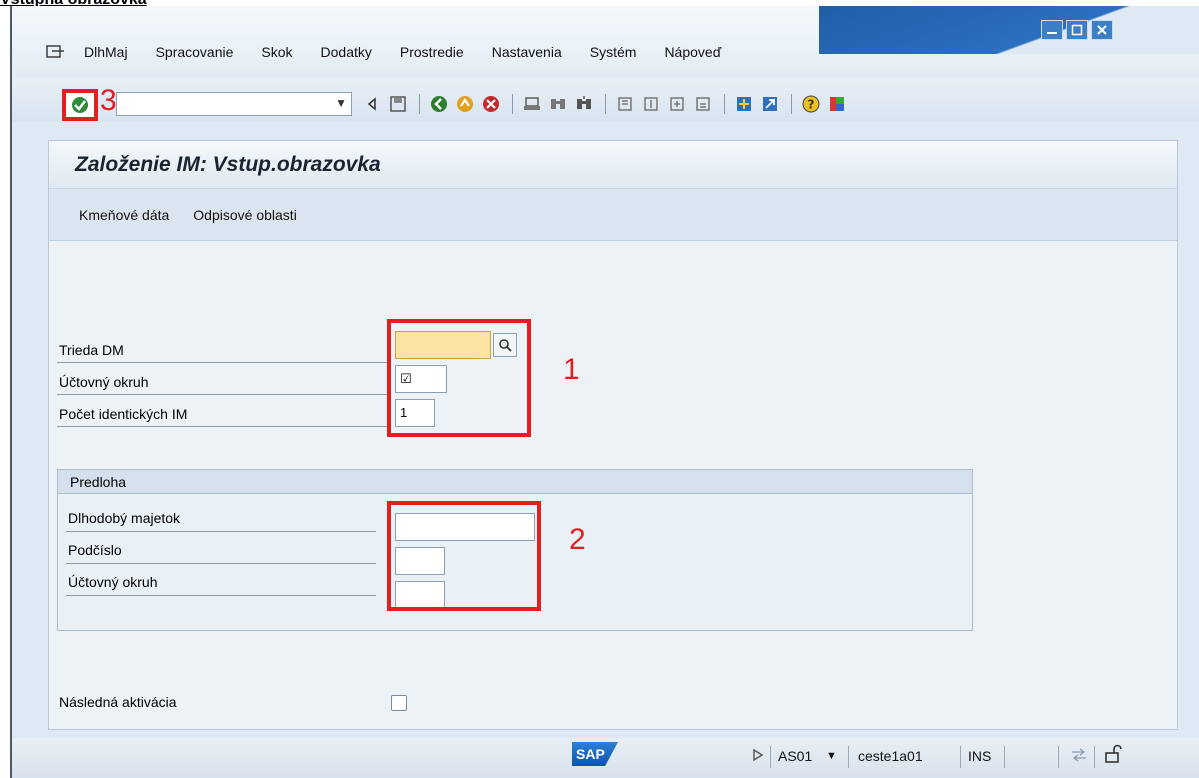 The height and width of the screenshot is (778, 1199). I want to click on maximize-icon, so click(1077, 30).